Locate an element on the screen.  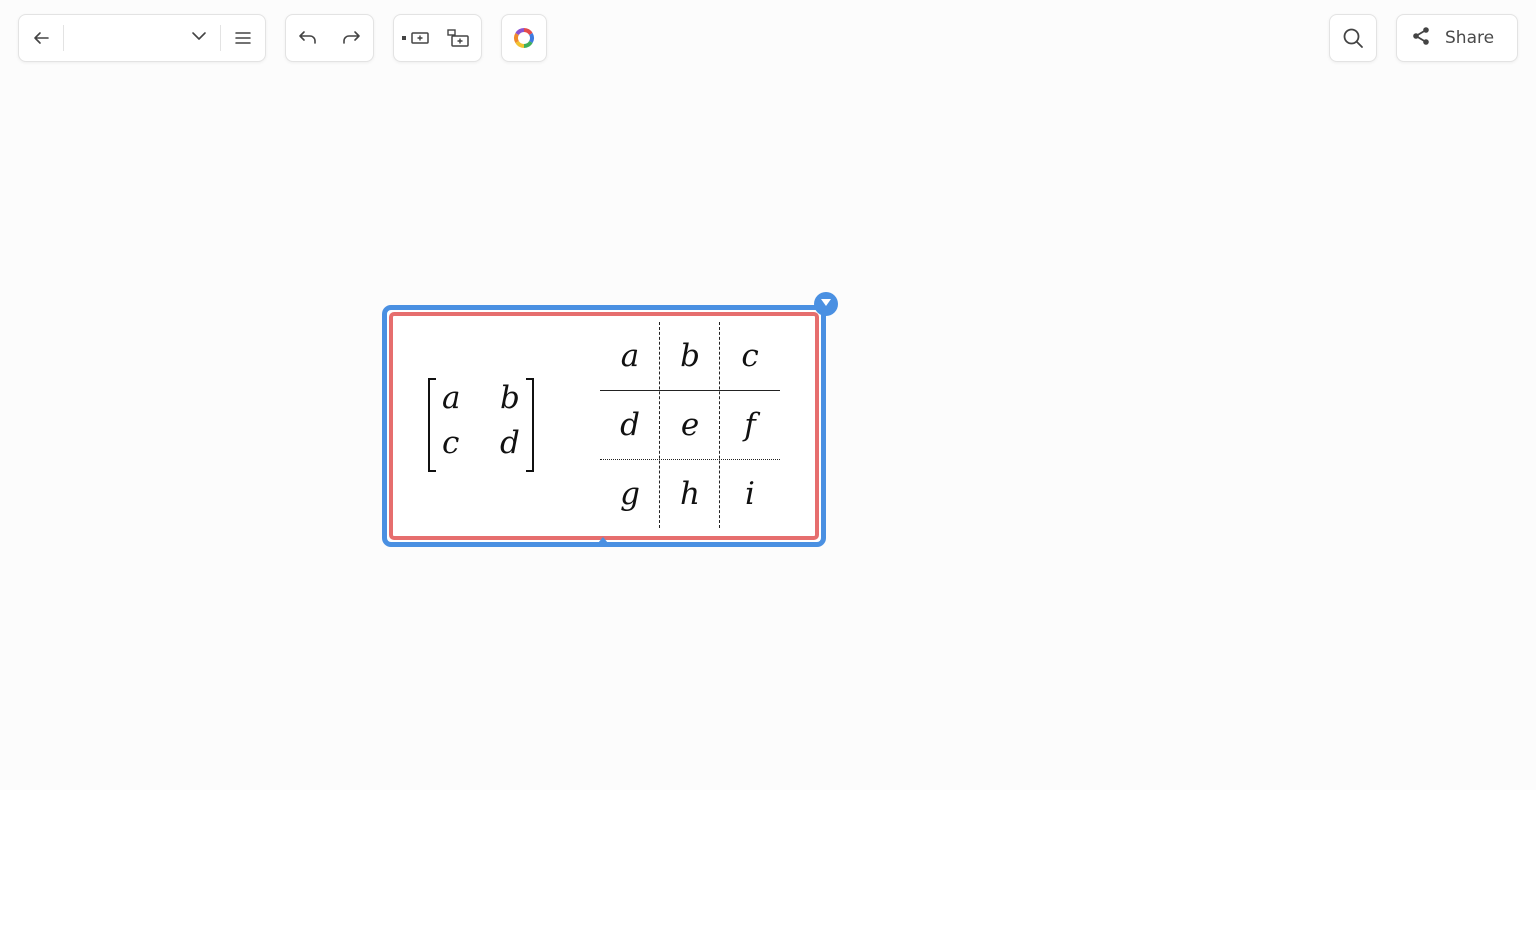
table-cell: h is located at coordinates (690, 494).